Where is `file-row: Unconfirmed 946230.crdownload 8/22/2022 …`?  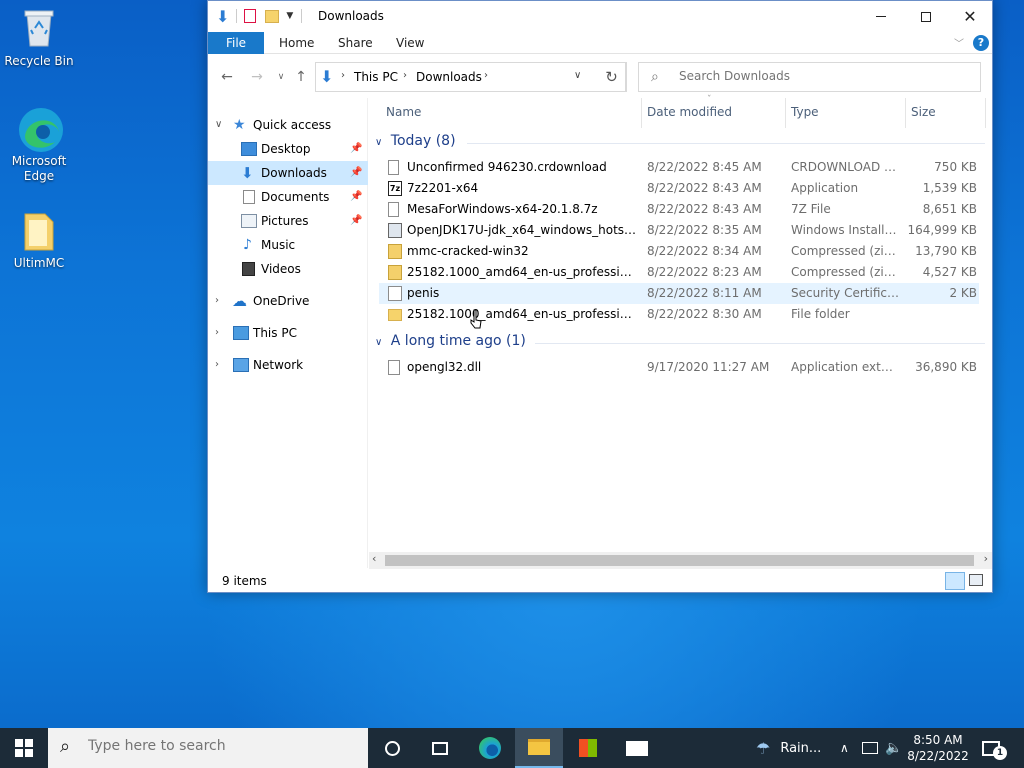 file-row: Unconfirmed 946230.crdownload 8/22/2022 … is located at coordinates (679, 167).